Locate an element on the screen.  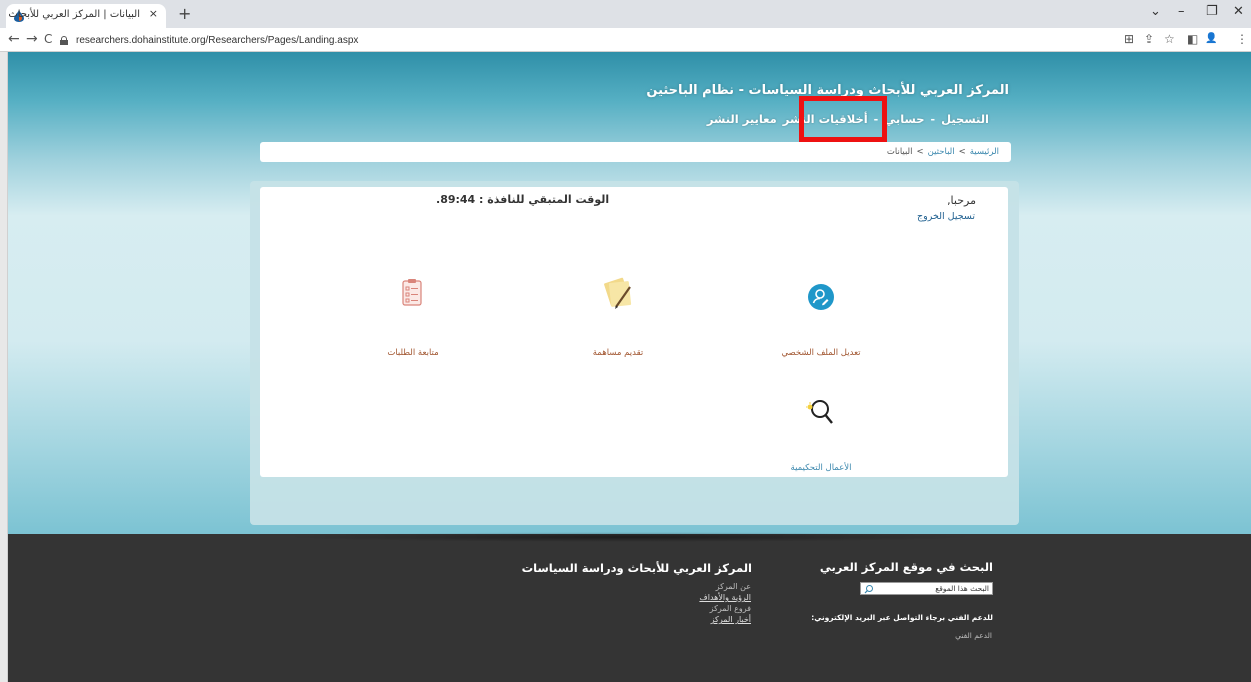
reload-button: C is located at coordinates (48, 39).